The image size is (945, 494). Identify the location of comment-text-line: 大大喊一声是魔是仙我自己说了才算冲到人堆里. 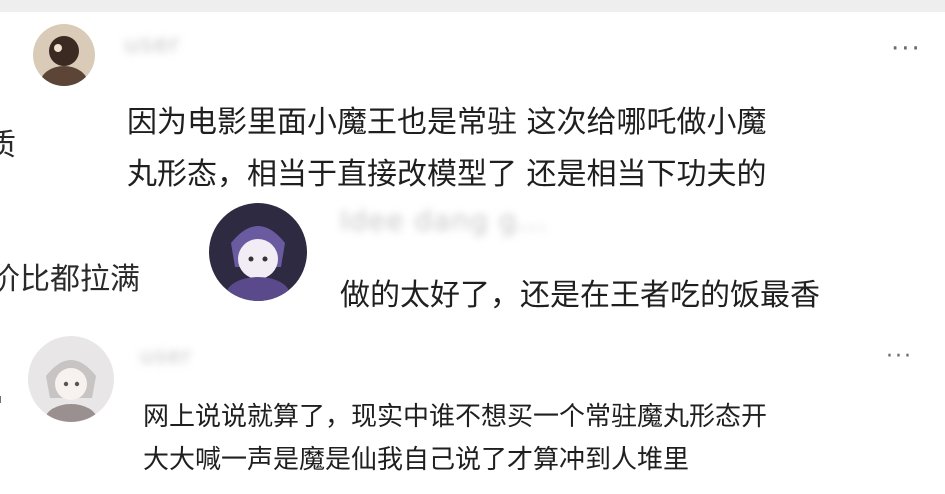
(416, 460).